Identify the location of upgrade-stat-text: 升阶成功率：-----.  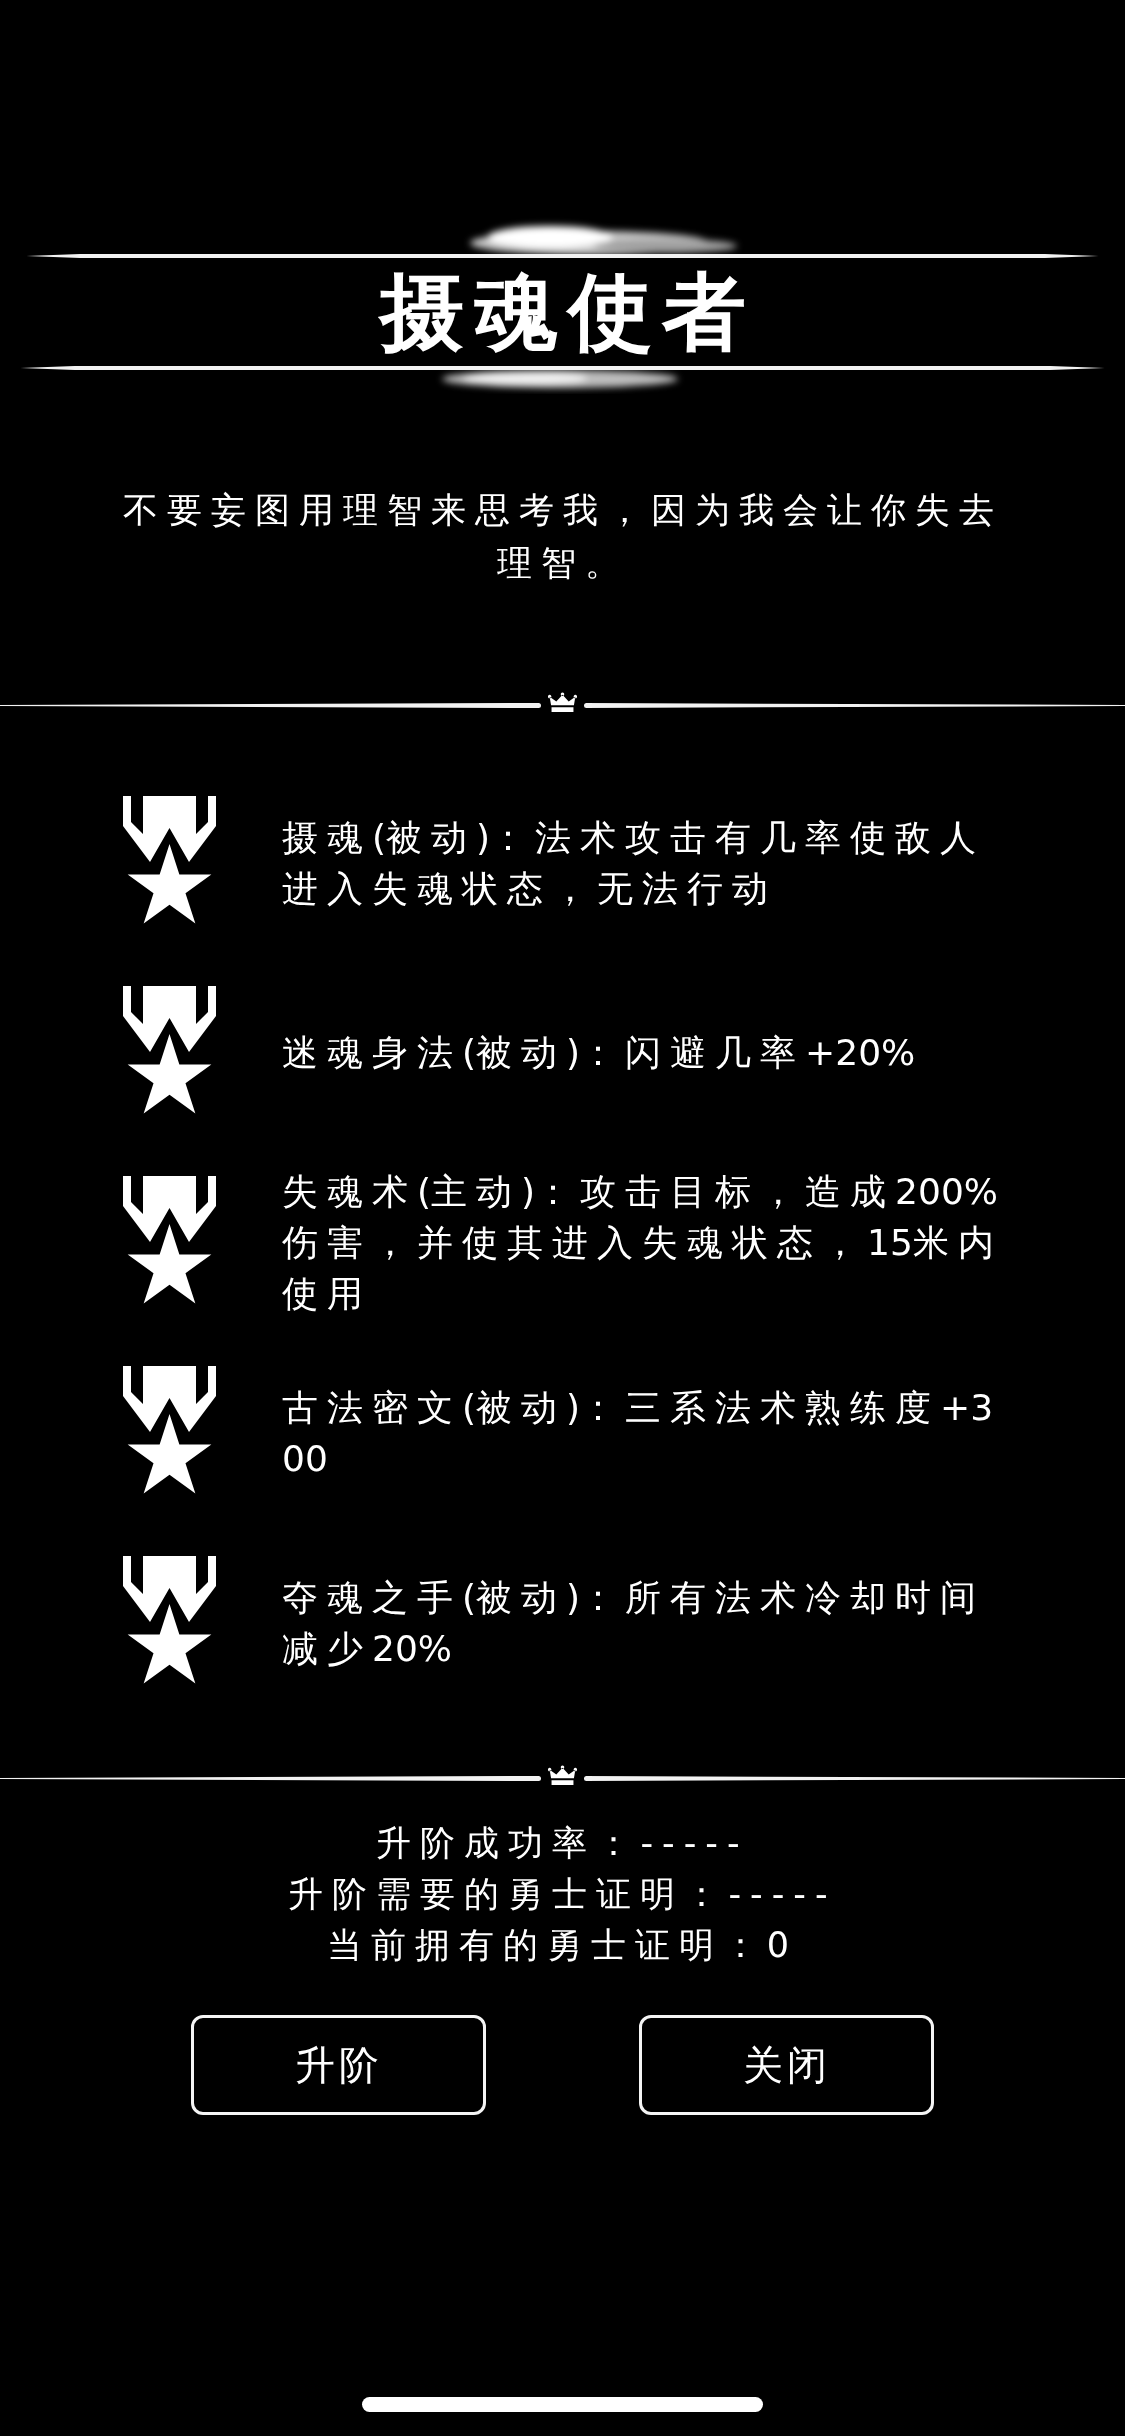
(562, 1843).